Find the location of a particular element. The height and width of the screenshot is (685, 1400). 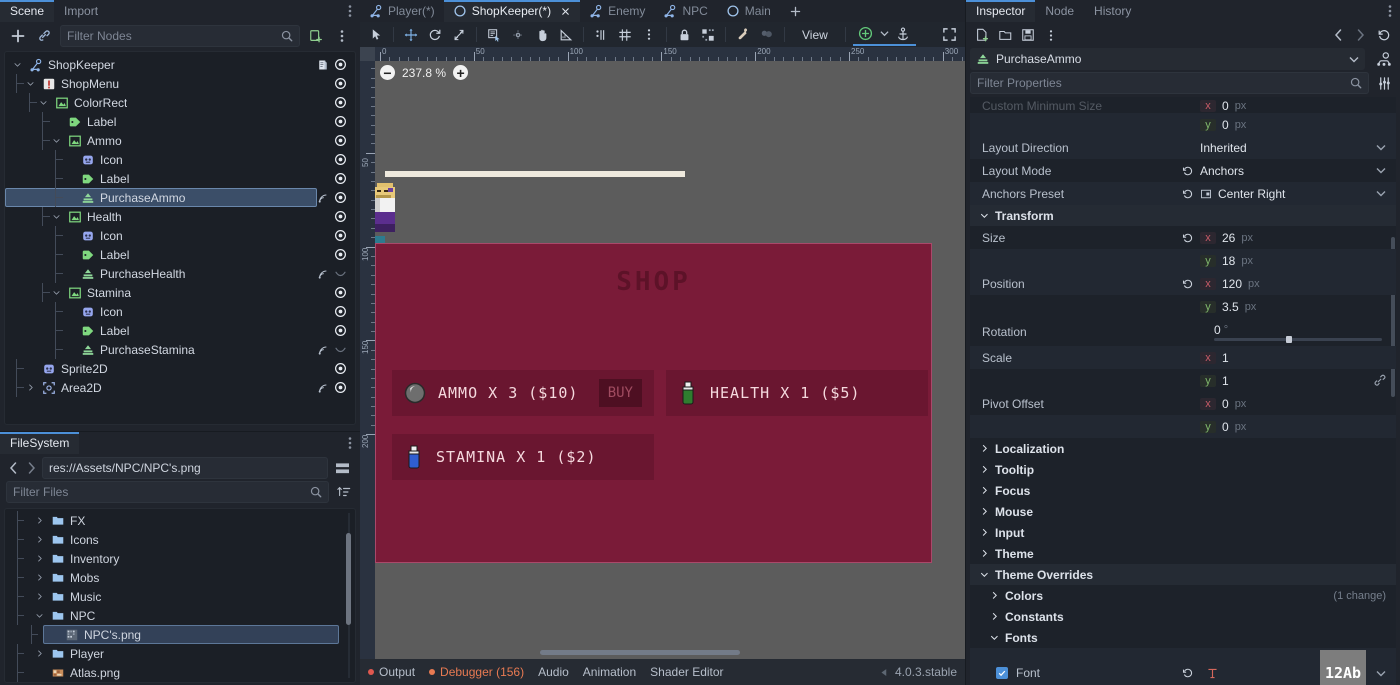

save-resource-icon is located at coordinates (1028, 35).